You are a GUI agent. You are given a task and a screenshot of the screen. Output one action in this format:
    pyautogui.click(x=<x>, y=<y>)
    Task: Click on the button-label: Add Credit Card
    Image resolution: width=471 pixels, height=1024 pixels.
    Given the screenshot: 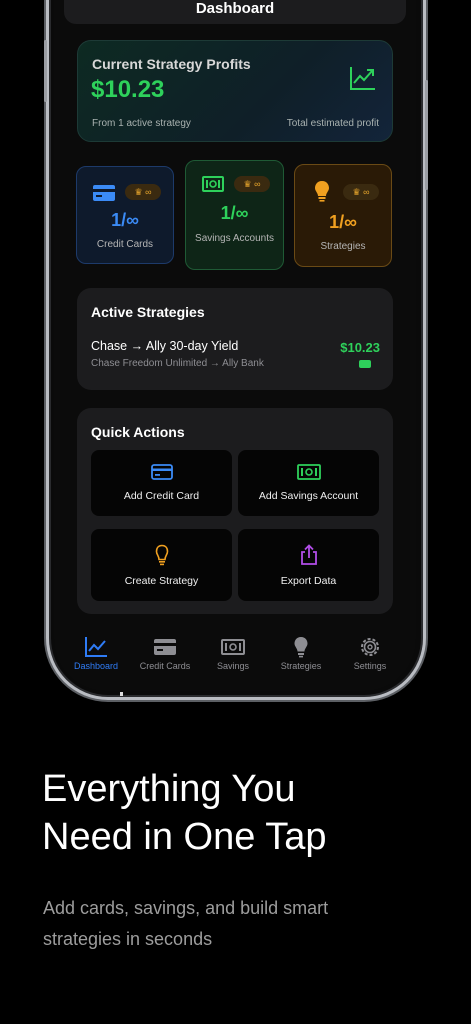 What is the action you would take?
    pyautogui.click(x=161, y=496)
    